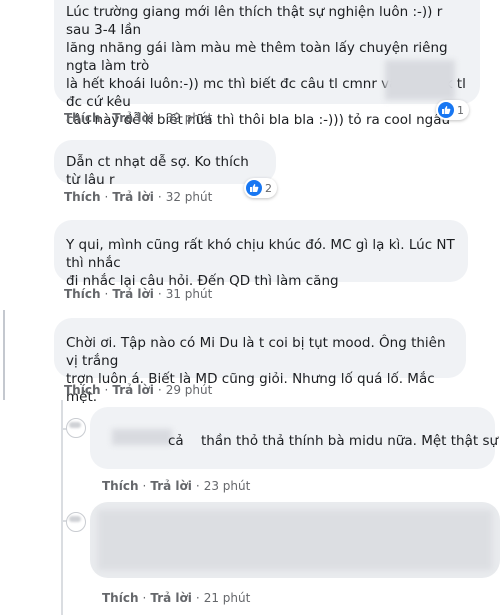 The width and height of the screenshot is (504, 615). I want to click on reaction-count-2: 2, so click(260, 188).